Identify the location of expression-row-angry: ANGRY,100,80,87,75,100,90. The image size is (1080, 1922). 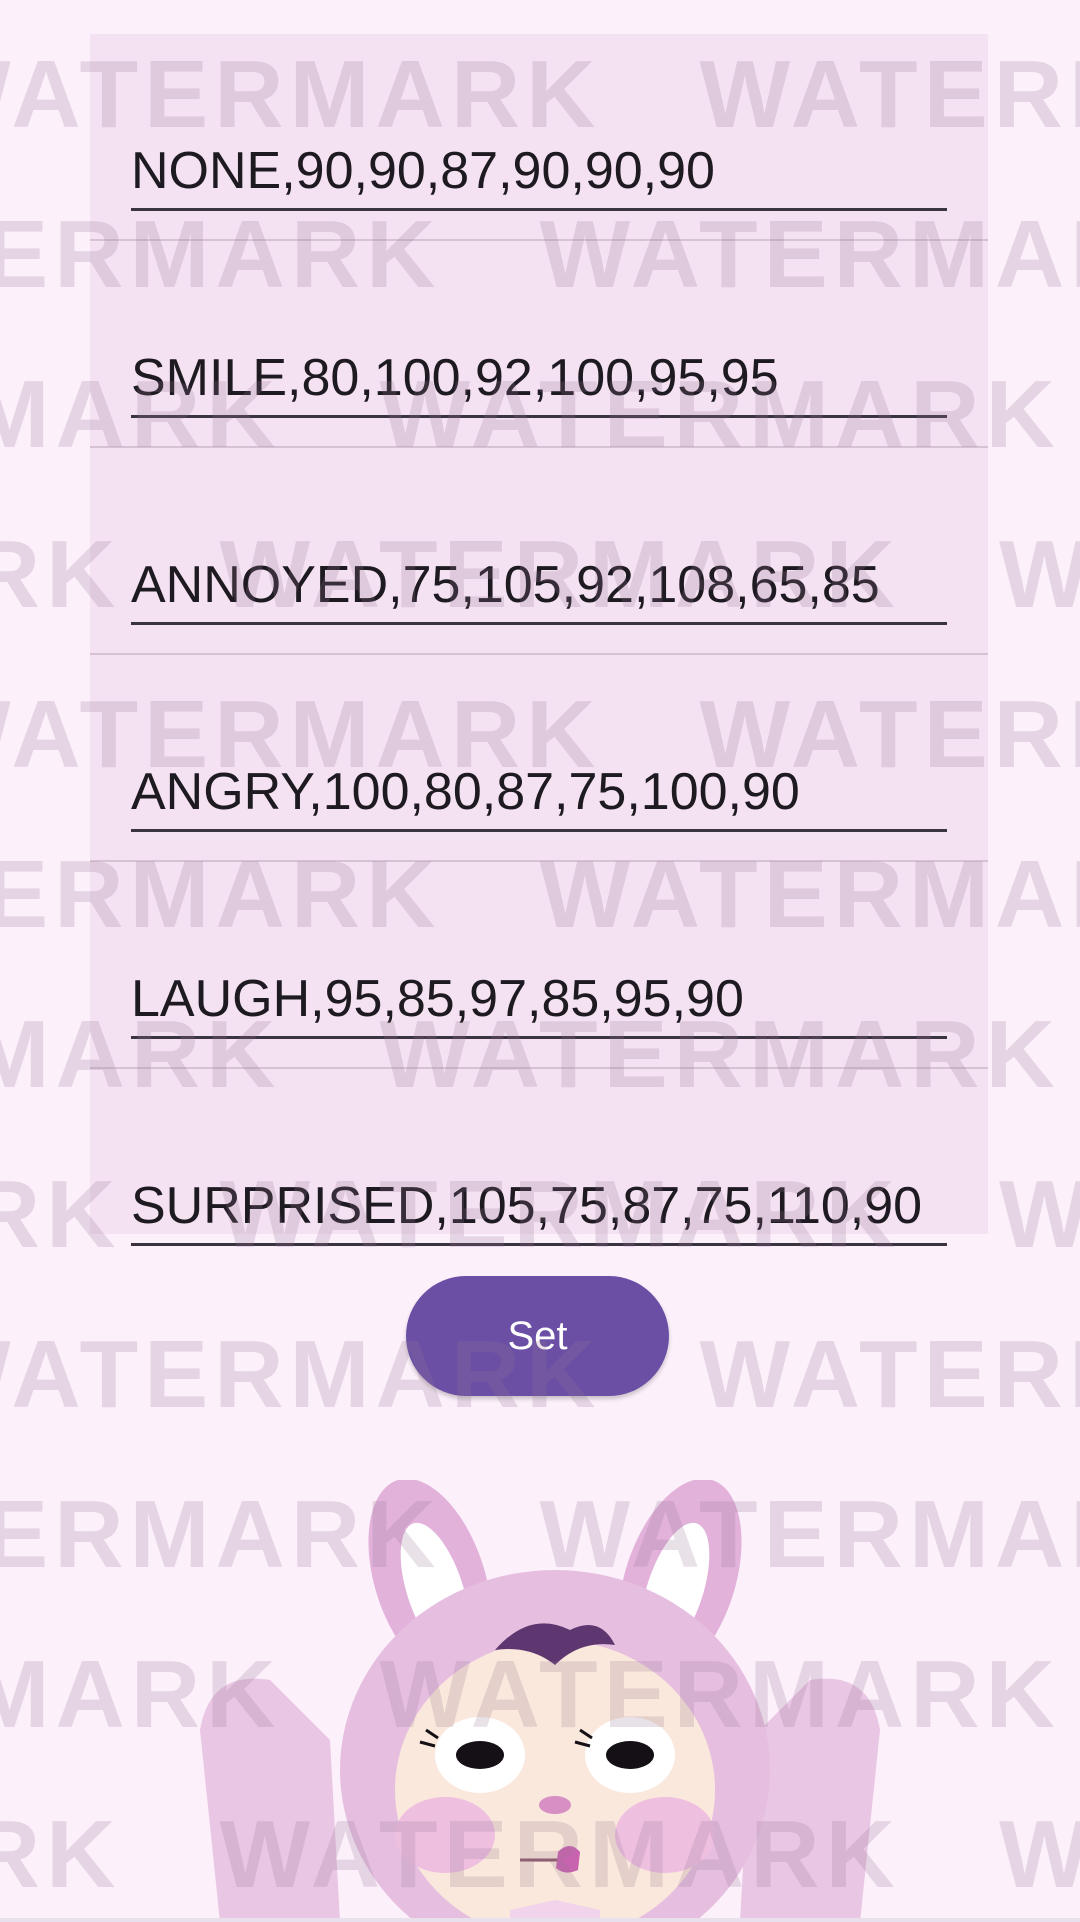
(539, 758).